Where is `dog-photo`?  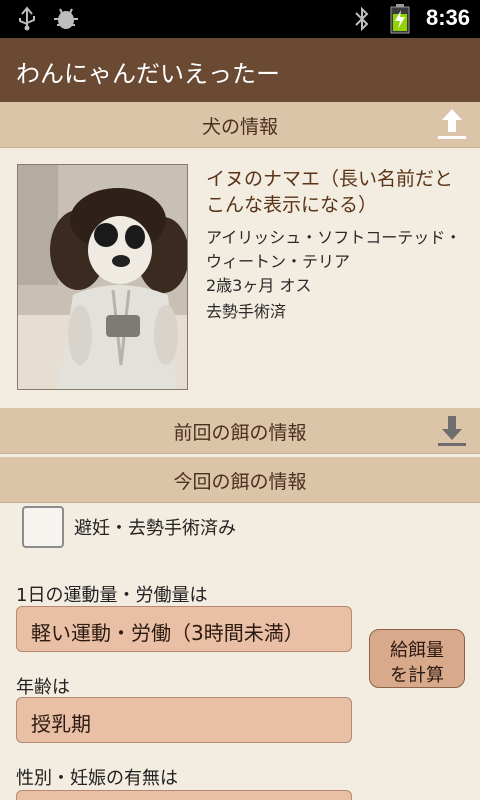 dog-photo is located at coordinates (102, 277).